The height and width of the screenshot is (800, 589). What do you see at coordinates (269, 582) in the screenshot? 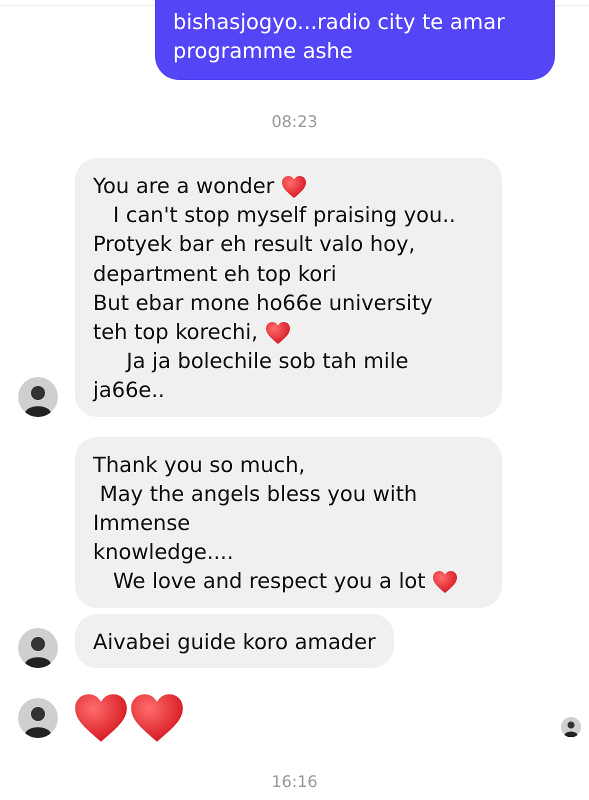
I see `message-text: We love and respect you a lot` at bounding box center [269, 582].